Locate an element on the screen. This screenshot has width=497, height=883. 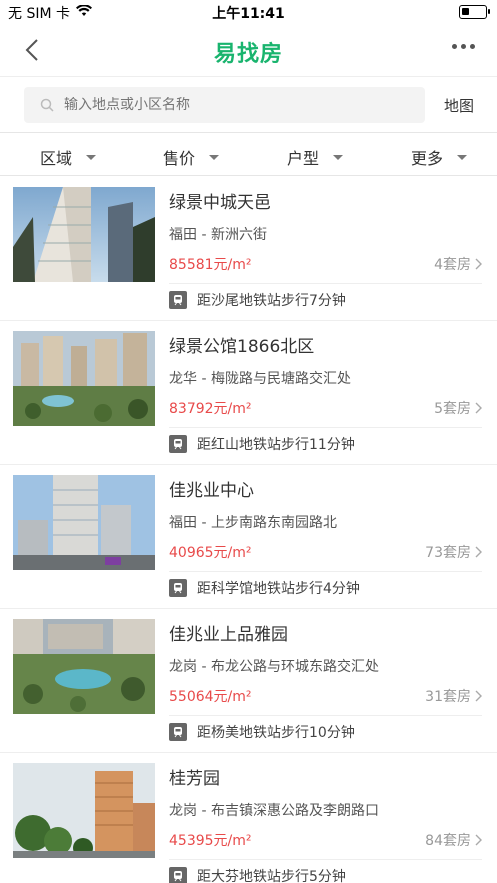
listing-count: 73套房 is located at coordinates (454, 552).